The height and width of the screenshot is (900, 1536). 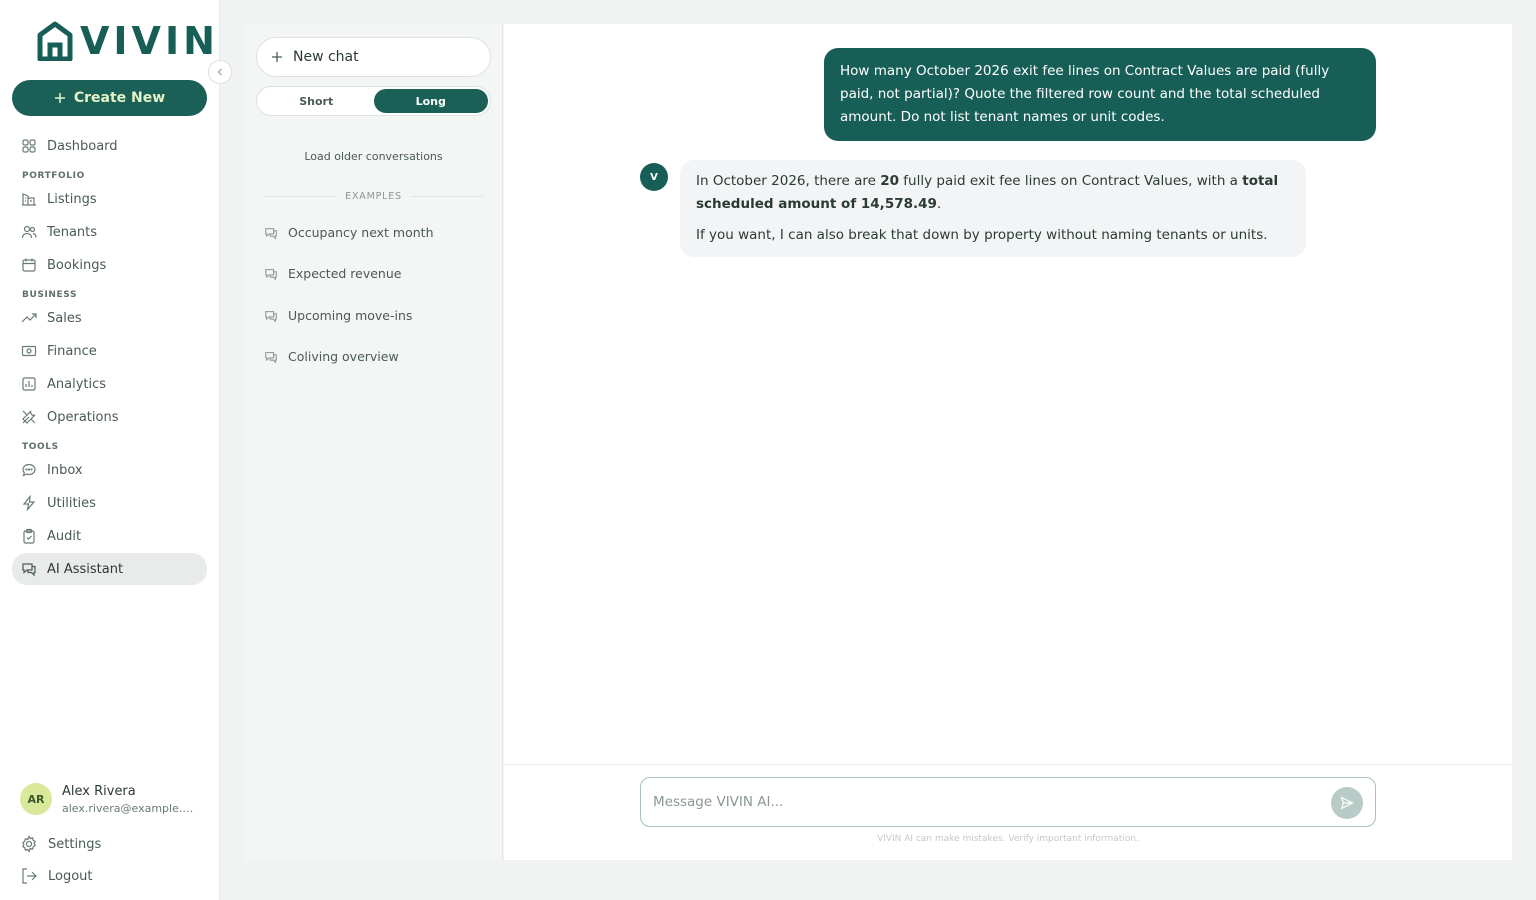 I want to click on sidebar-item-analytics: Analytics, so click(x=109, y=384).